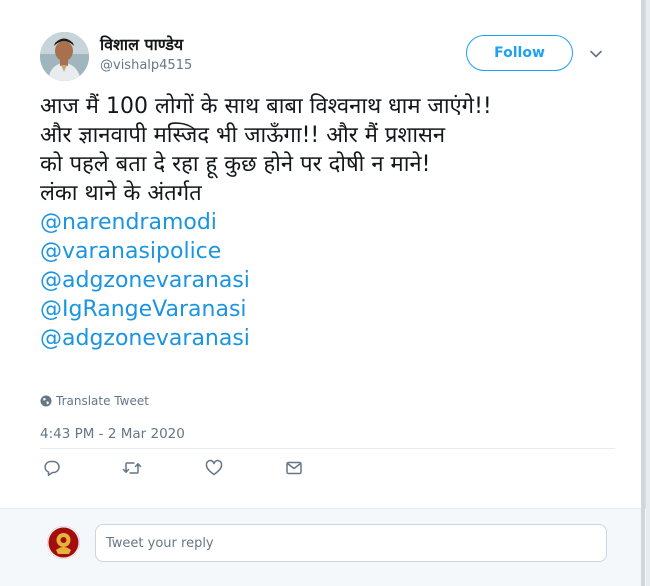 This screenshot has height=586, width=650. Describe the element at coordinates (643, 293) in the screenshot. I see `scrollbar` at that location.